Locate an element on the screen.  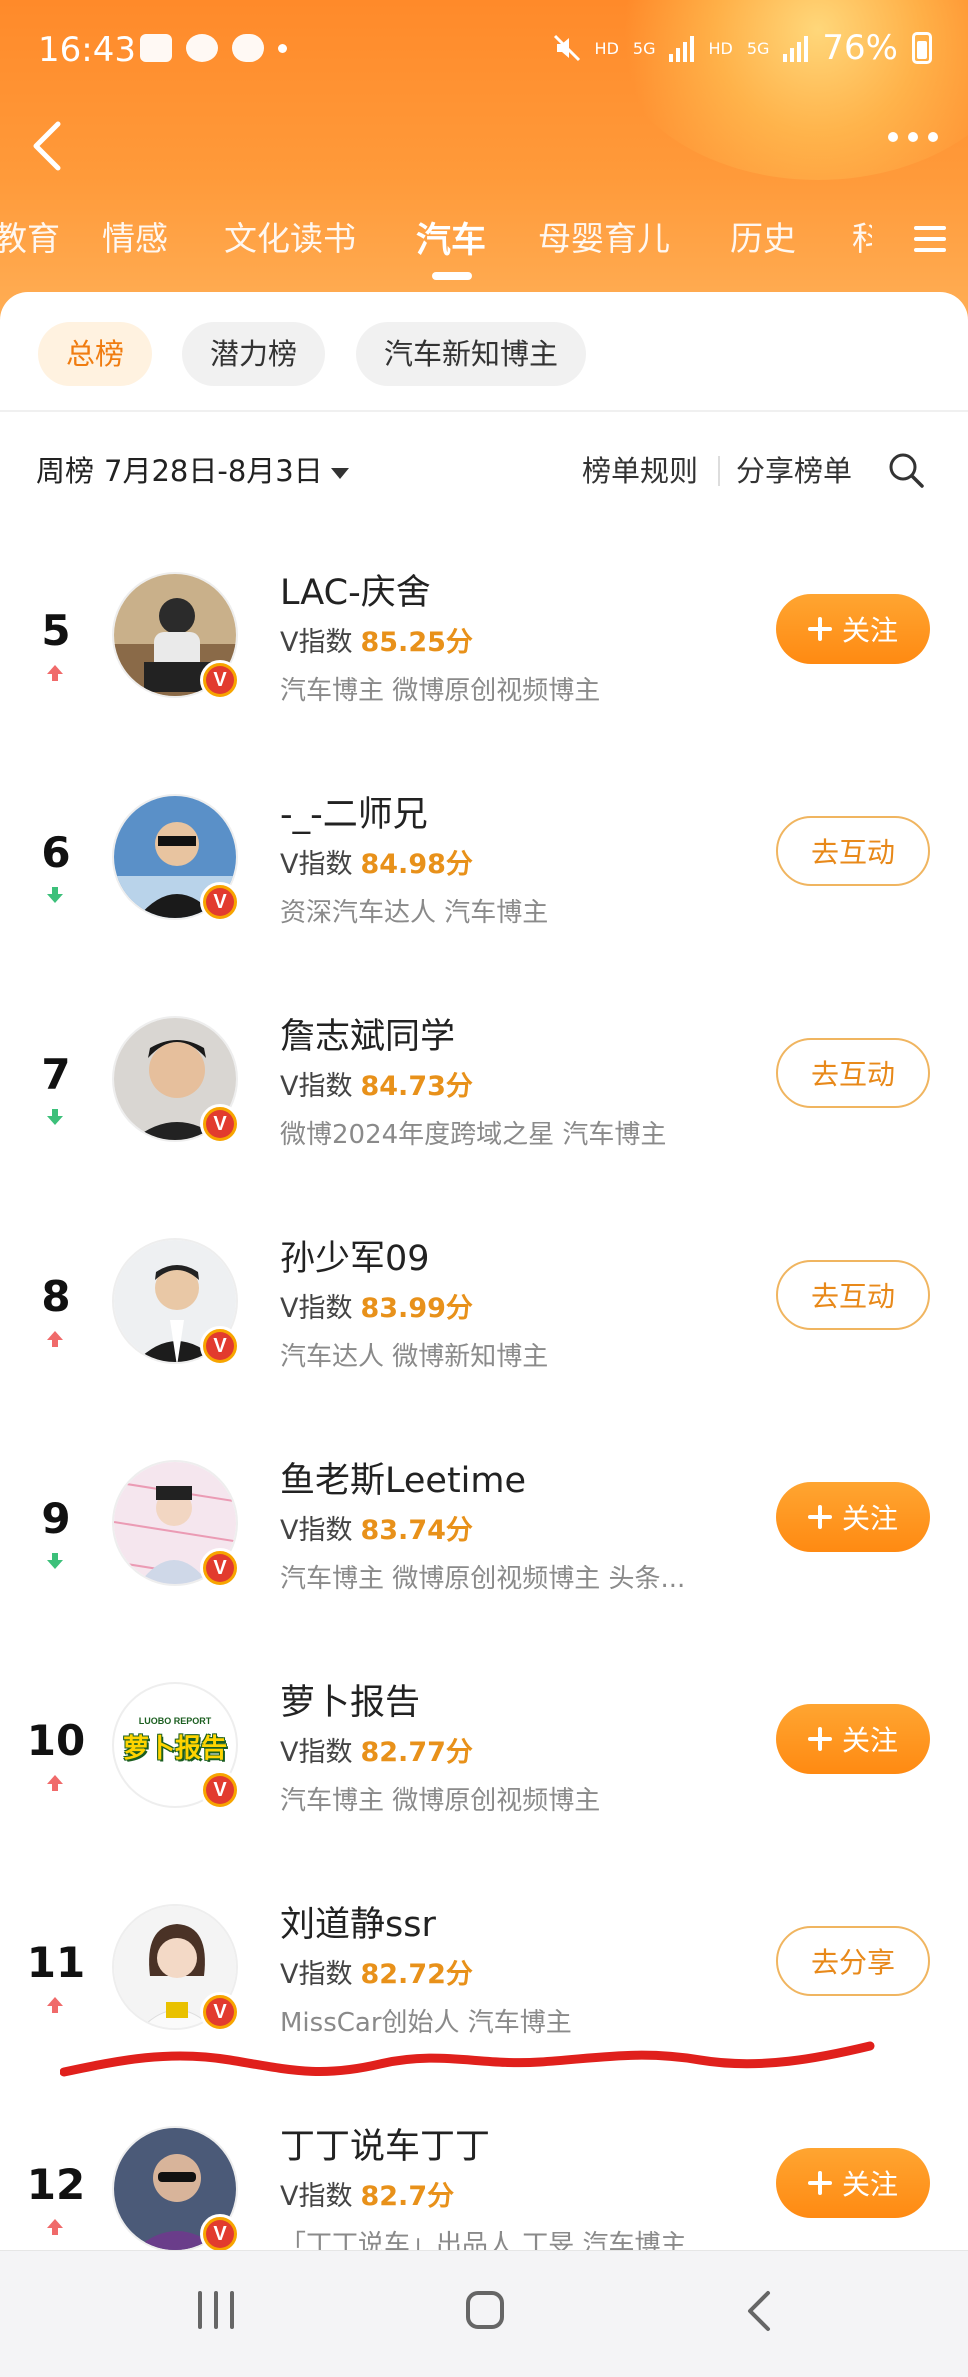
recent-apps-icon is located at coordinates (217, 2311).